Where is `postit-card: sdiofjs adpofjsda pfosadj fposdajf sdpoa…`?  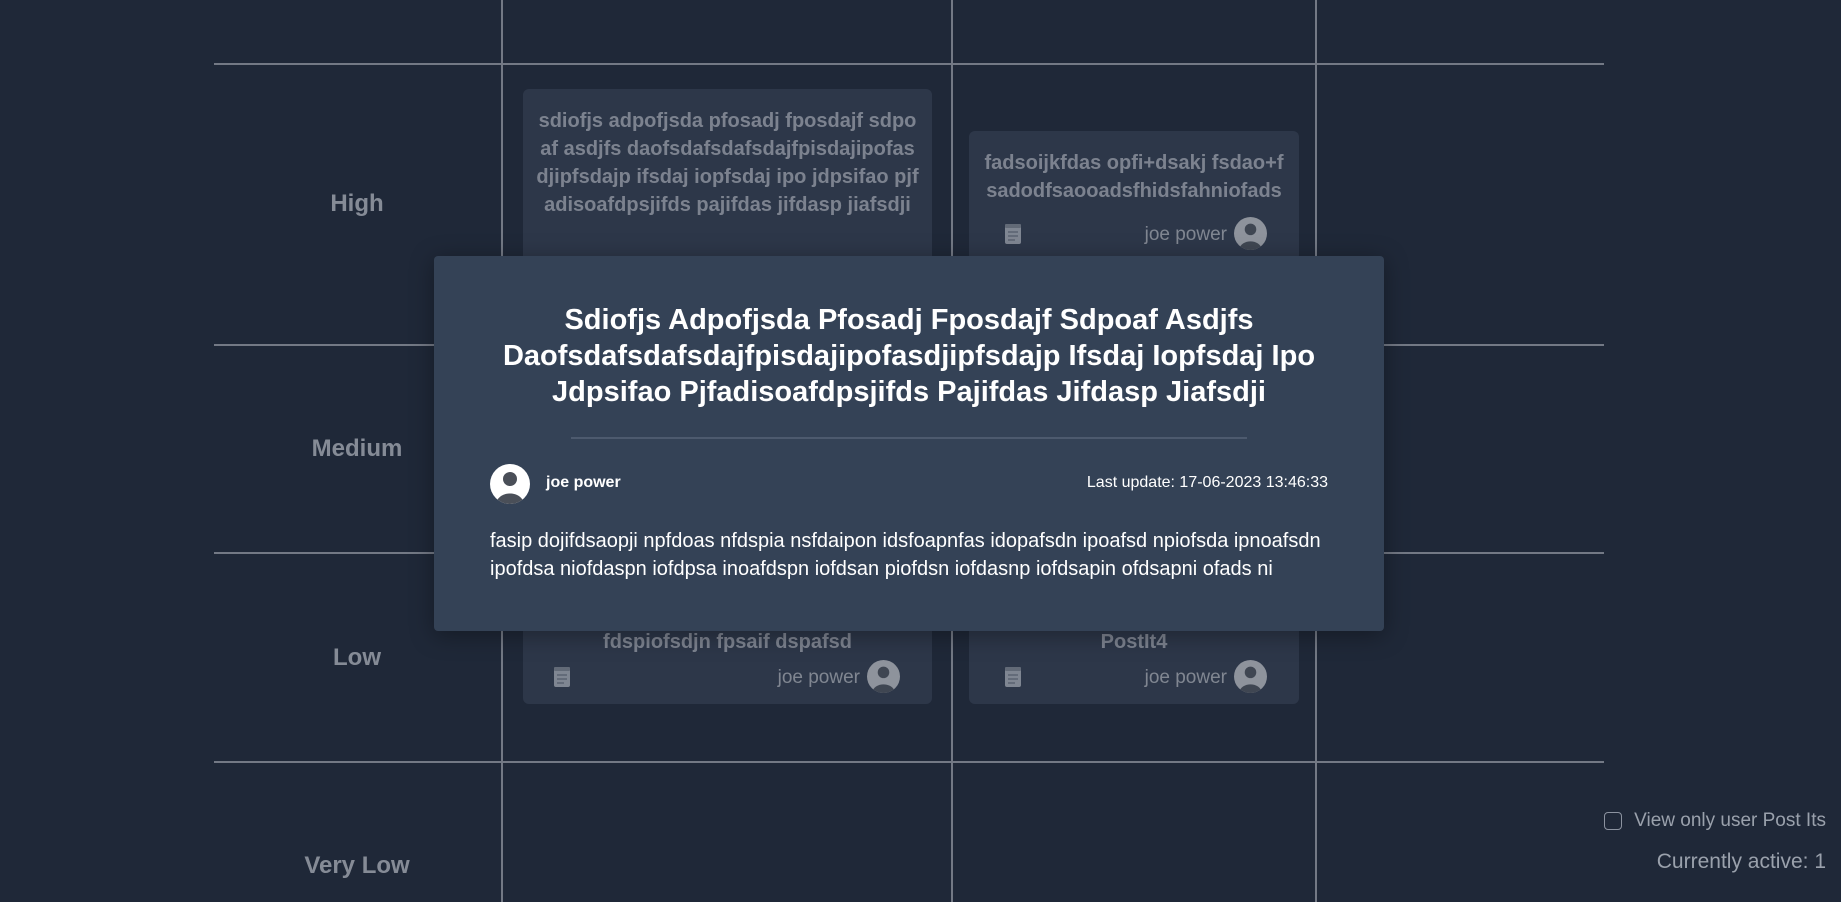
postit-card: sdiofjs adpofjsda pfosadj fposdajf sdpoa… is located at coordinates (727, 179).